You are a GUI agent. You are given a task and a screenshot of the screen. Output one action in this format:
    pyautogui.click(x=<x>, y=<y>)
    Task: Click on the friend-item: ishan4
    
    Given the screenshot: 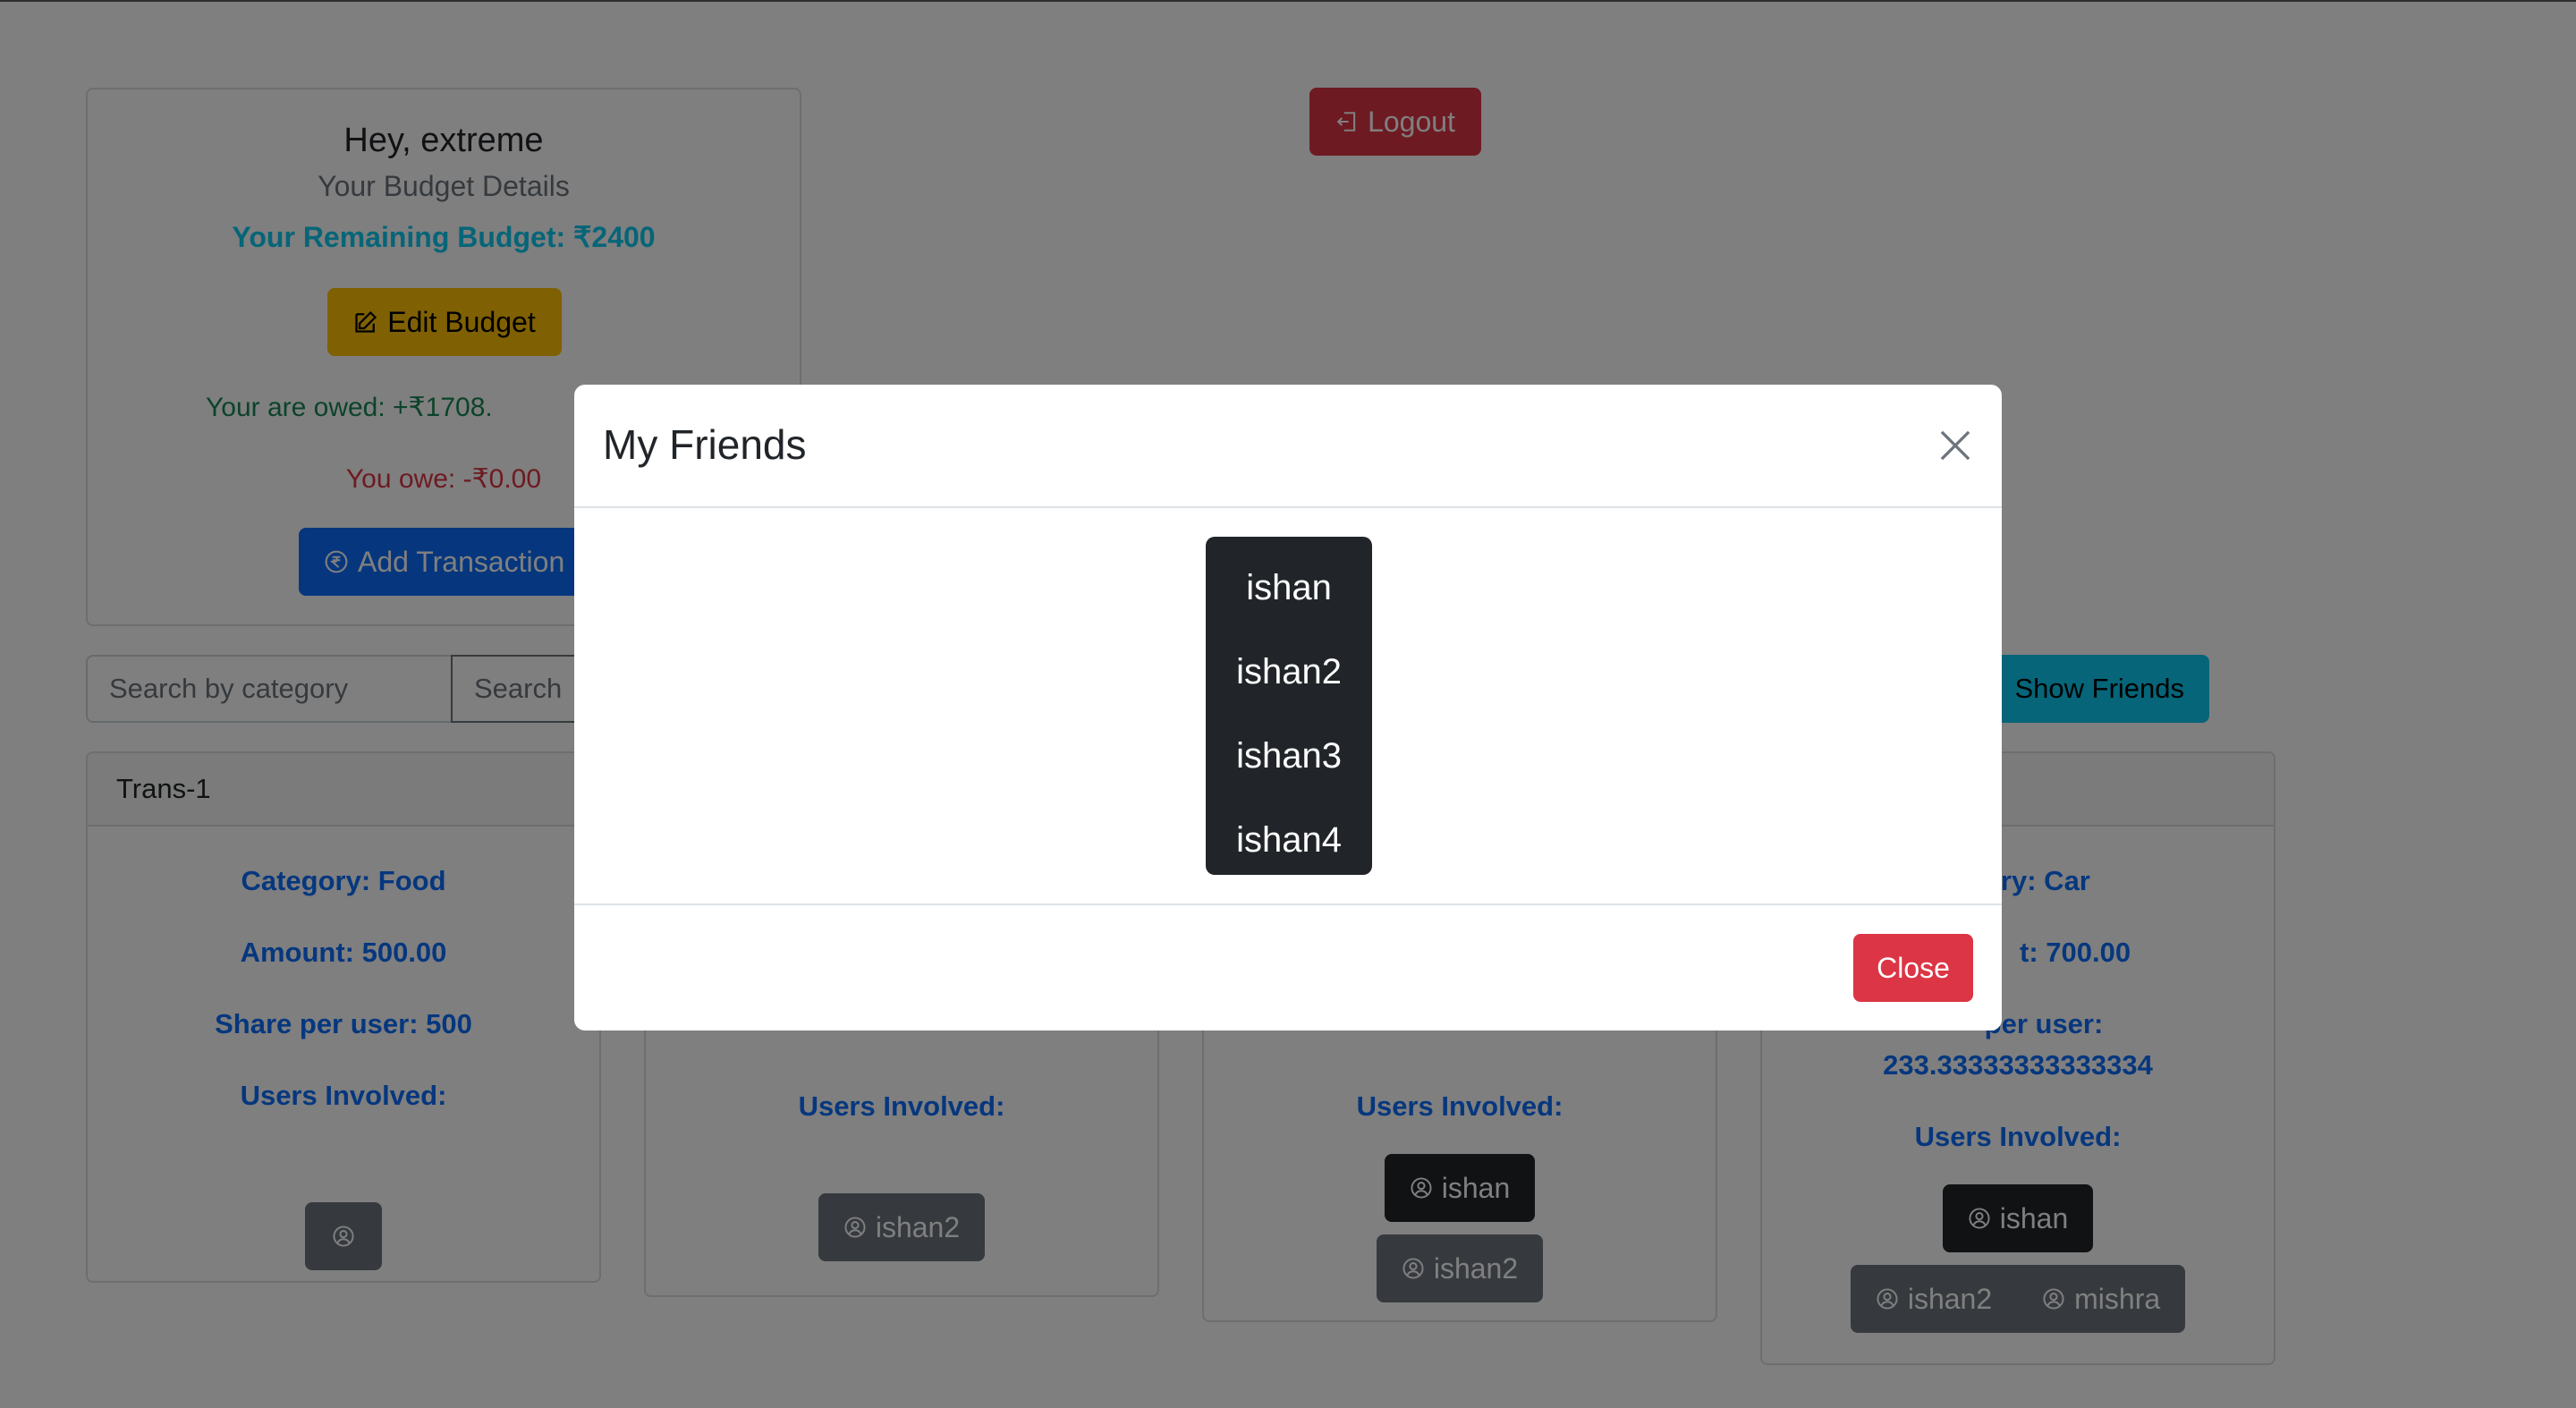 What is the action you would take?
    pyautogui.click(x=1289, y=840)
    